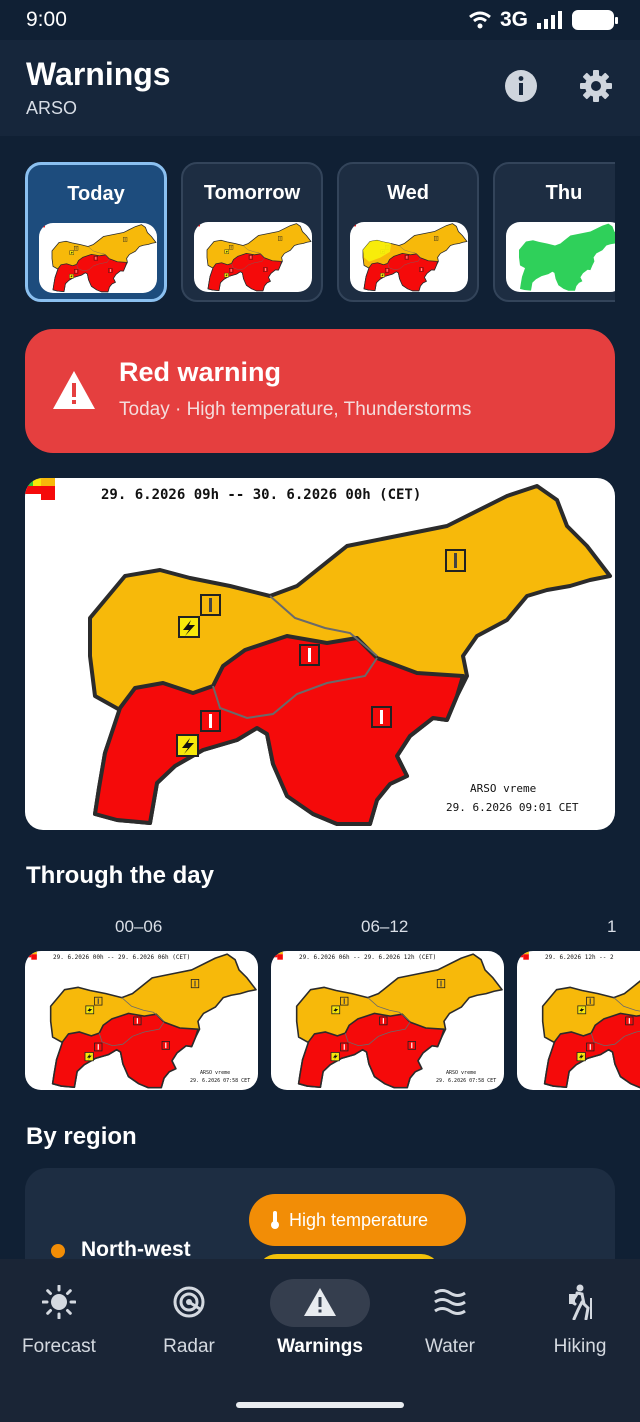  I want to click on signal-icon, so click(549, 20).